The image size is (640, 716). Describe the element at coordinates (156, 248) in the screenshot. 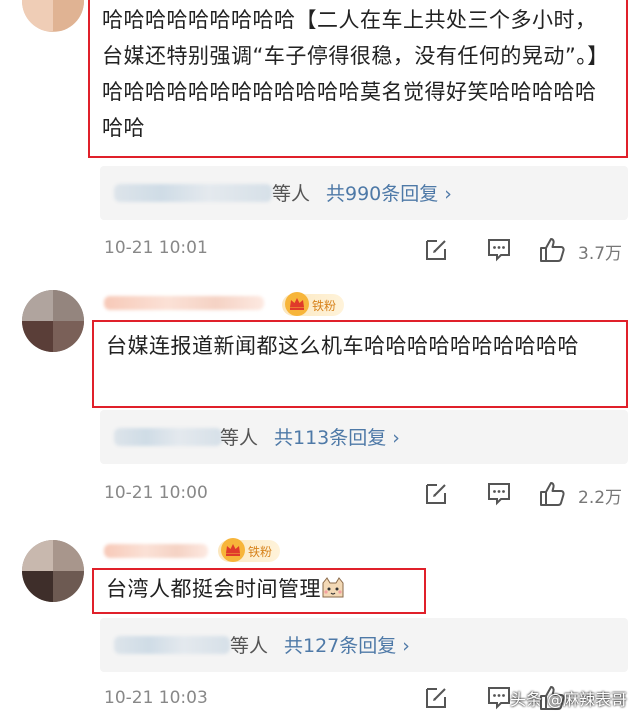

I see `comment-time: 10-21 10:01` at that location.